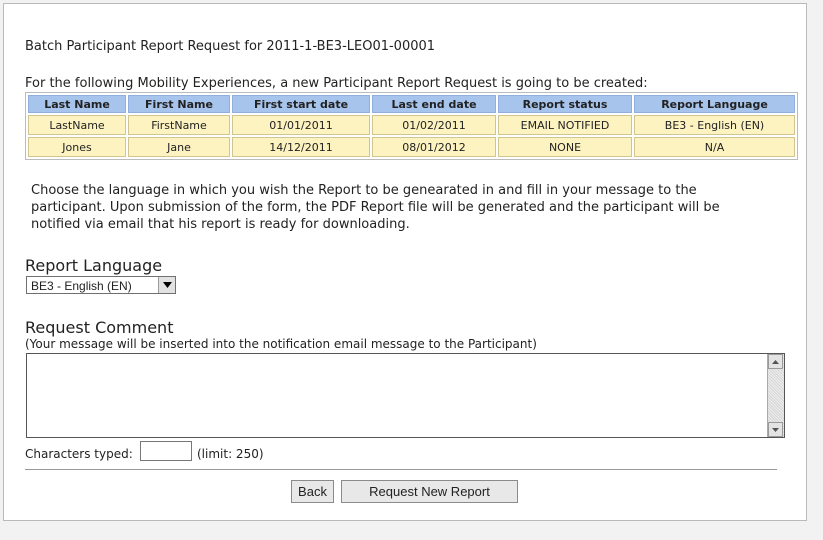 The width and height of the screenshot is (823, 540). What do you see at coordinates (301, 104) in the screenshot?
I see `col-first-start-date: First start date` at bounding box center [301, 104].